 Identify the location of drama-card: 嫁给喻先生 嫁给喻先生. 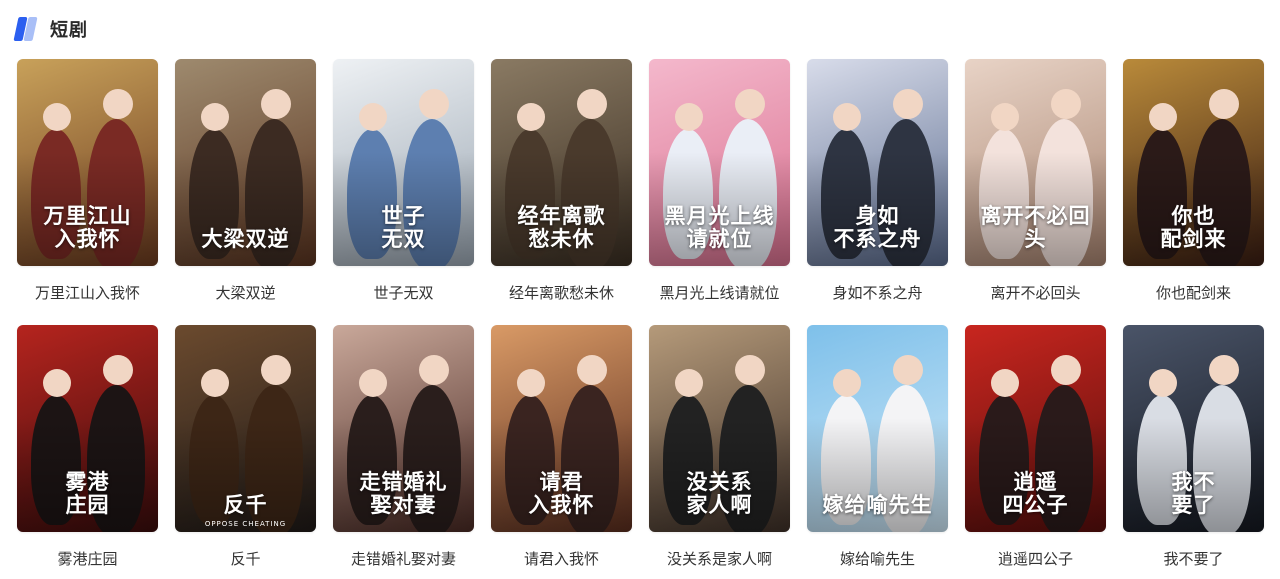
(877, 452).